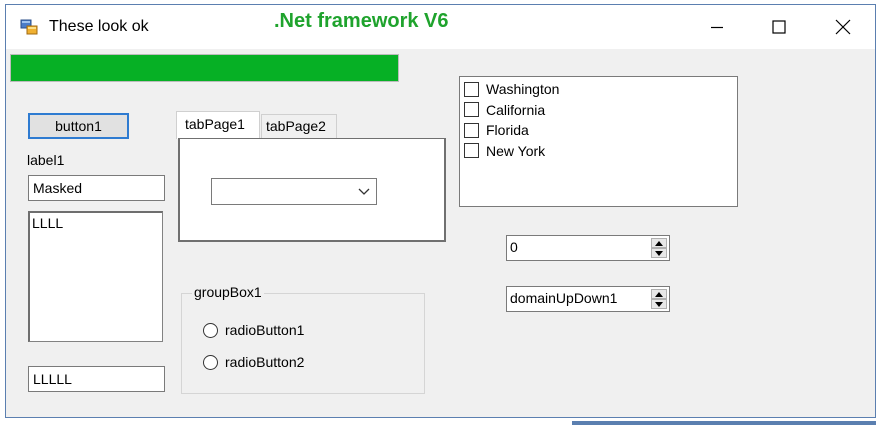  Describe the element at coordinates (564, 298) in the screenshot. I see `domain-updown-value: domainUpDown1` at that location.